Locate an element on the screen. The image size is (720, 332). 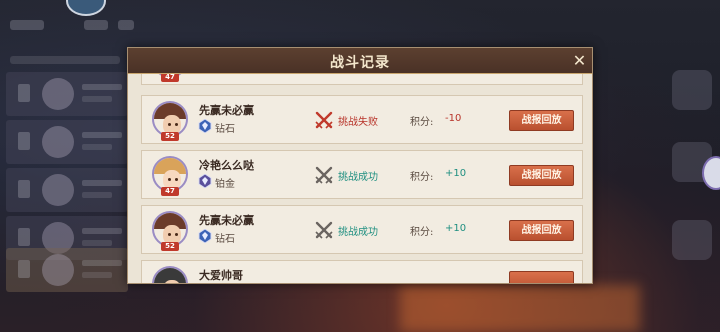
player-name: 冷艳么么哒 is located at coordinates (226, 165).